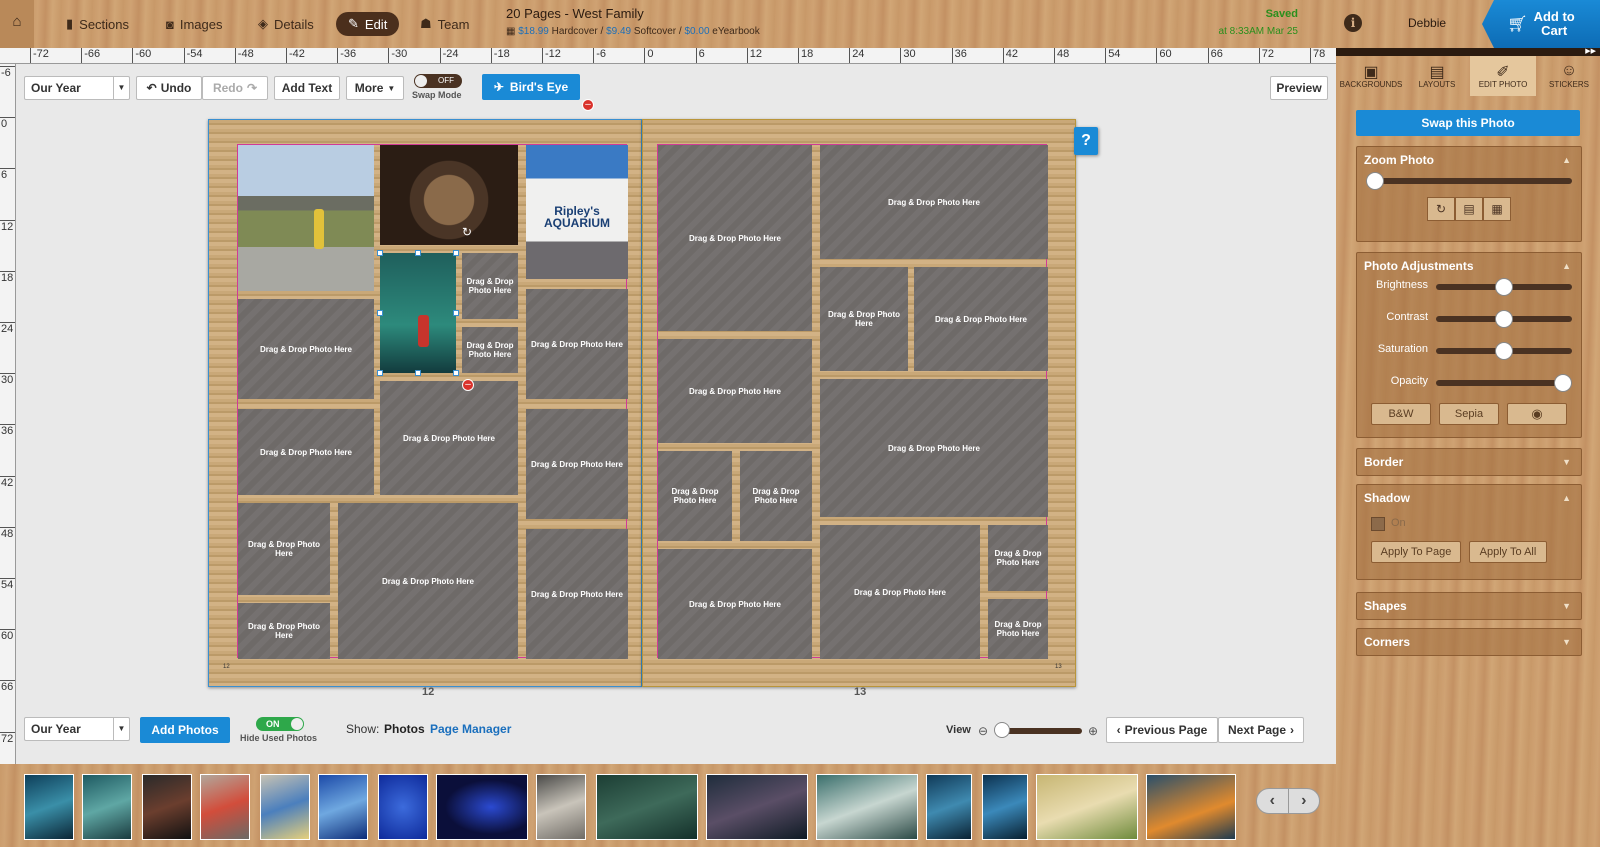 Image resolution: width=1600 pixels, height=847 pixels. I want to click on brightness-slider: Brightness, so click(1470, 287).